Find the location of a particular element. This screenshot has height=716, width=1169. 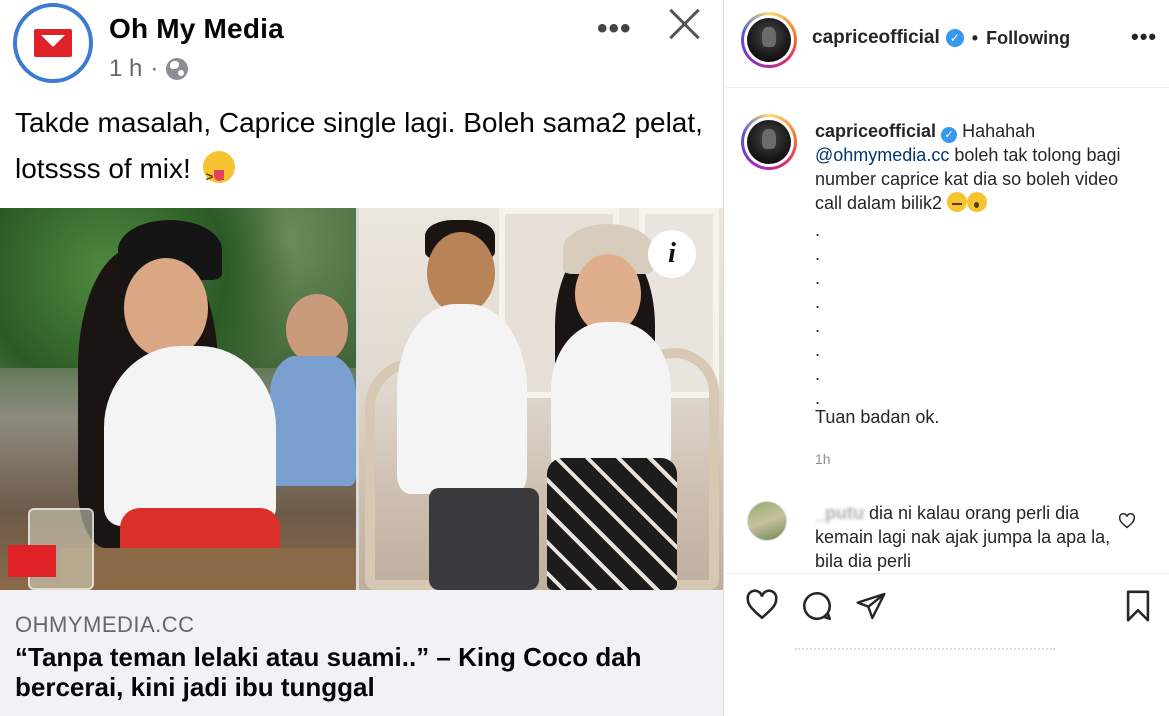

close-icon is located at coordinates (685, 22).